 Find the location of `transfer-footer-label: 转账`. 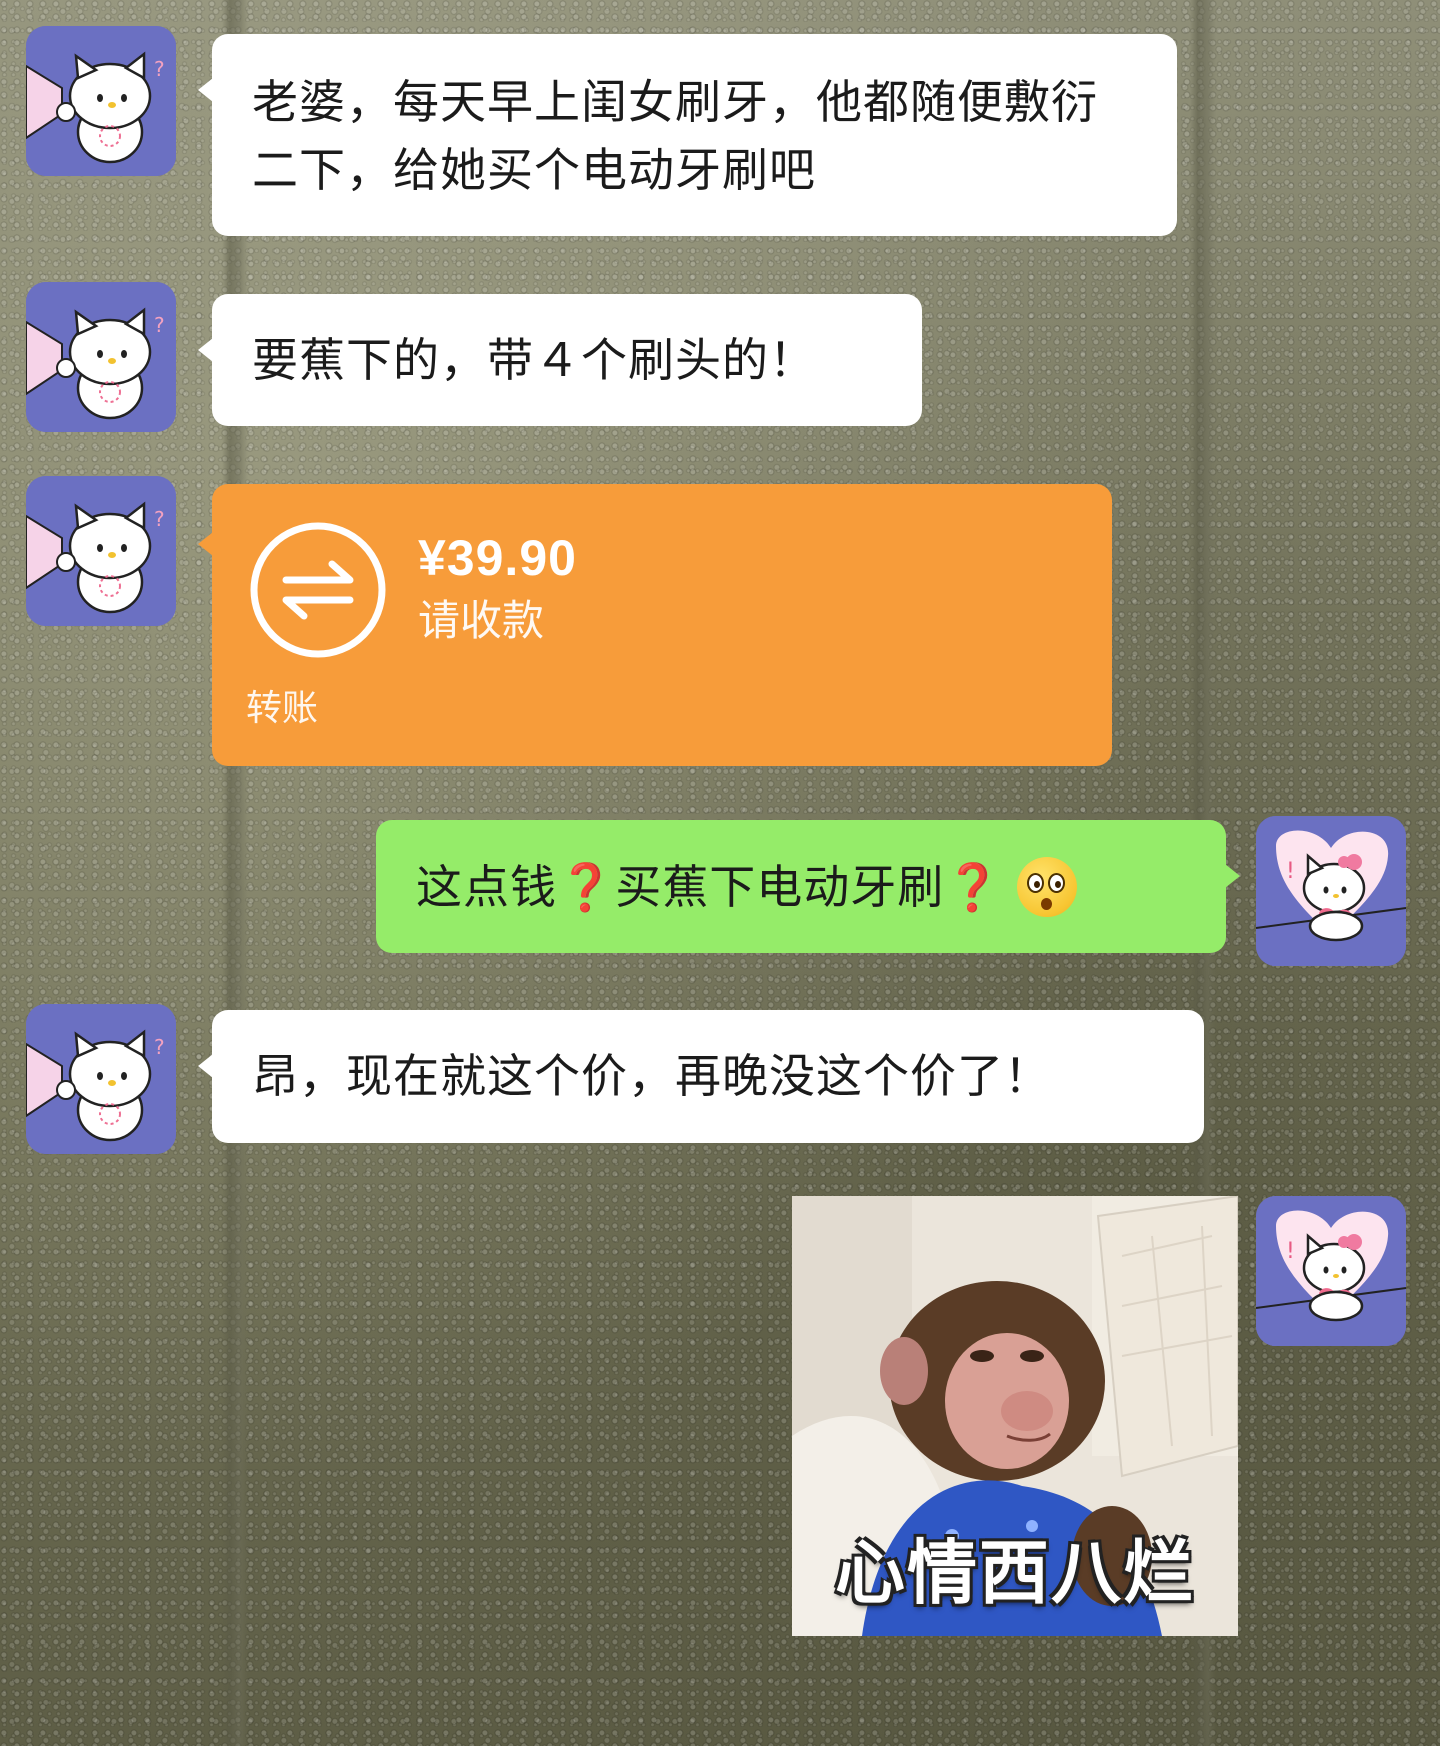

transfer-footer-label: 转账 is located at coordinates (282, 708).